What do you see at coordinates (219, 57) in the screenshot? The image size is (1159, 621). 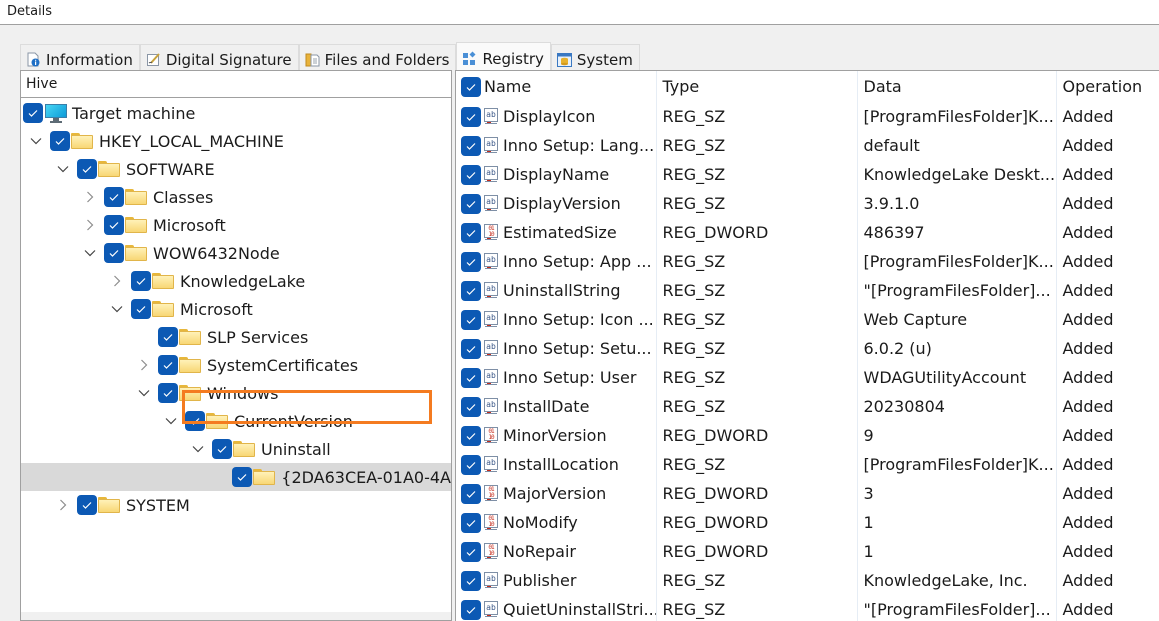 I see `tab-digital-signature: Digital Signature` at bounding box center [219, 57].